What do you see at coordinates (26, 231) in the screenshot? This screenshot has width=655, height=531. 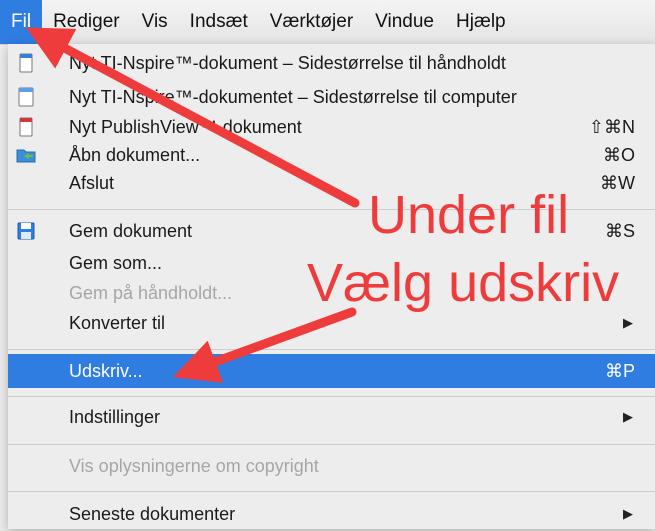 I see `floppy-disk-icon` at bounding box center [26, 231].